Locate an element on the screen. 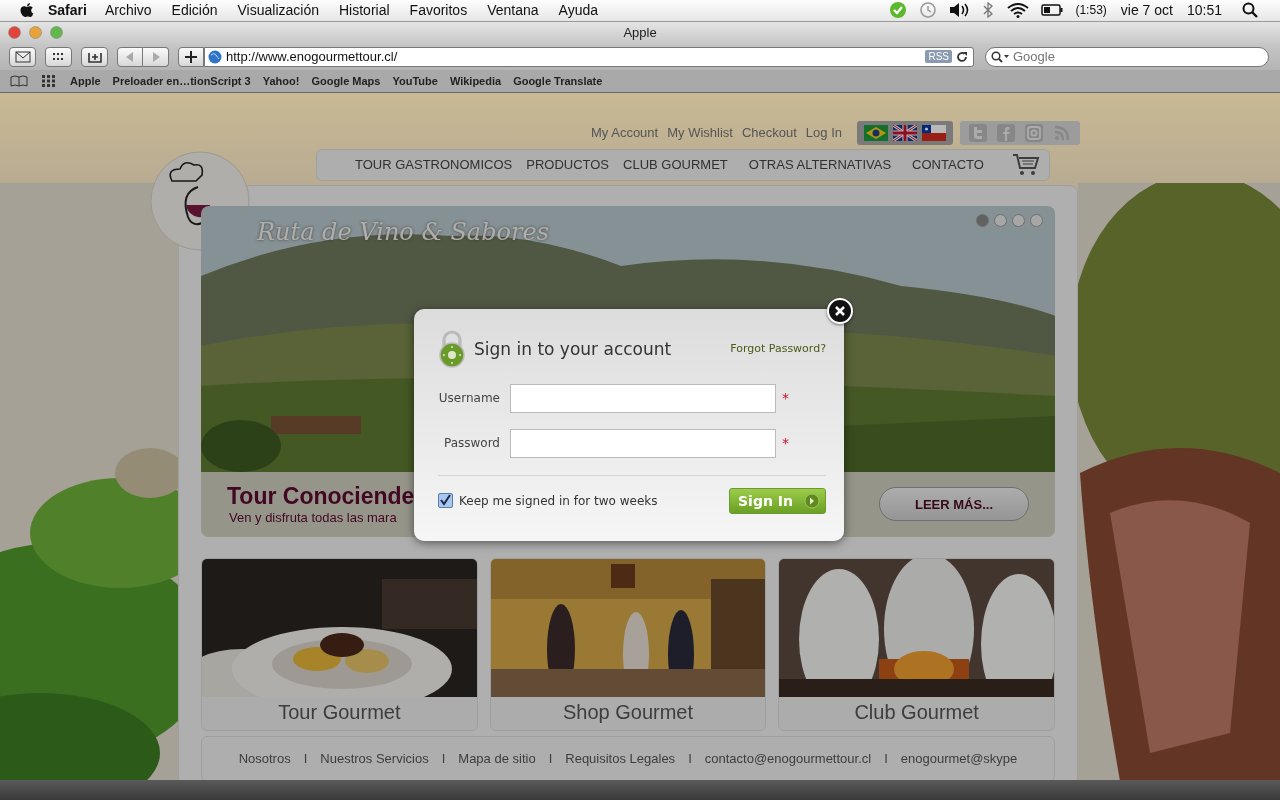 The height and width of the screenshot is (800, 1280). checkbox-label: Keep me signed in for two weeks is located at coordinates (559, 500).